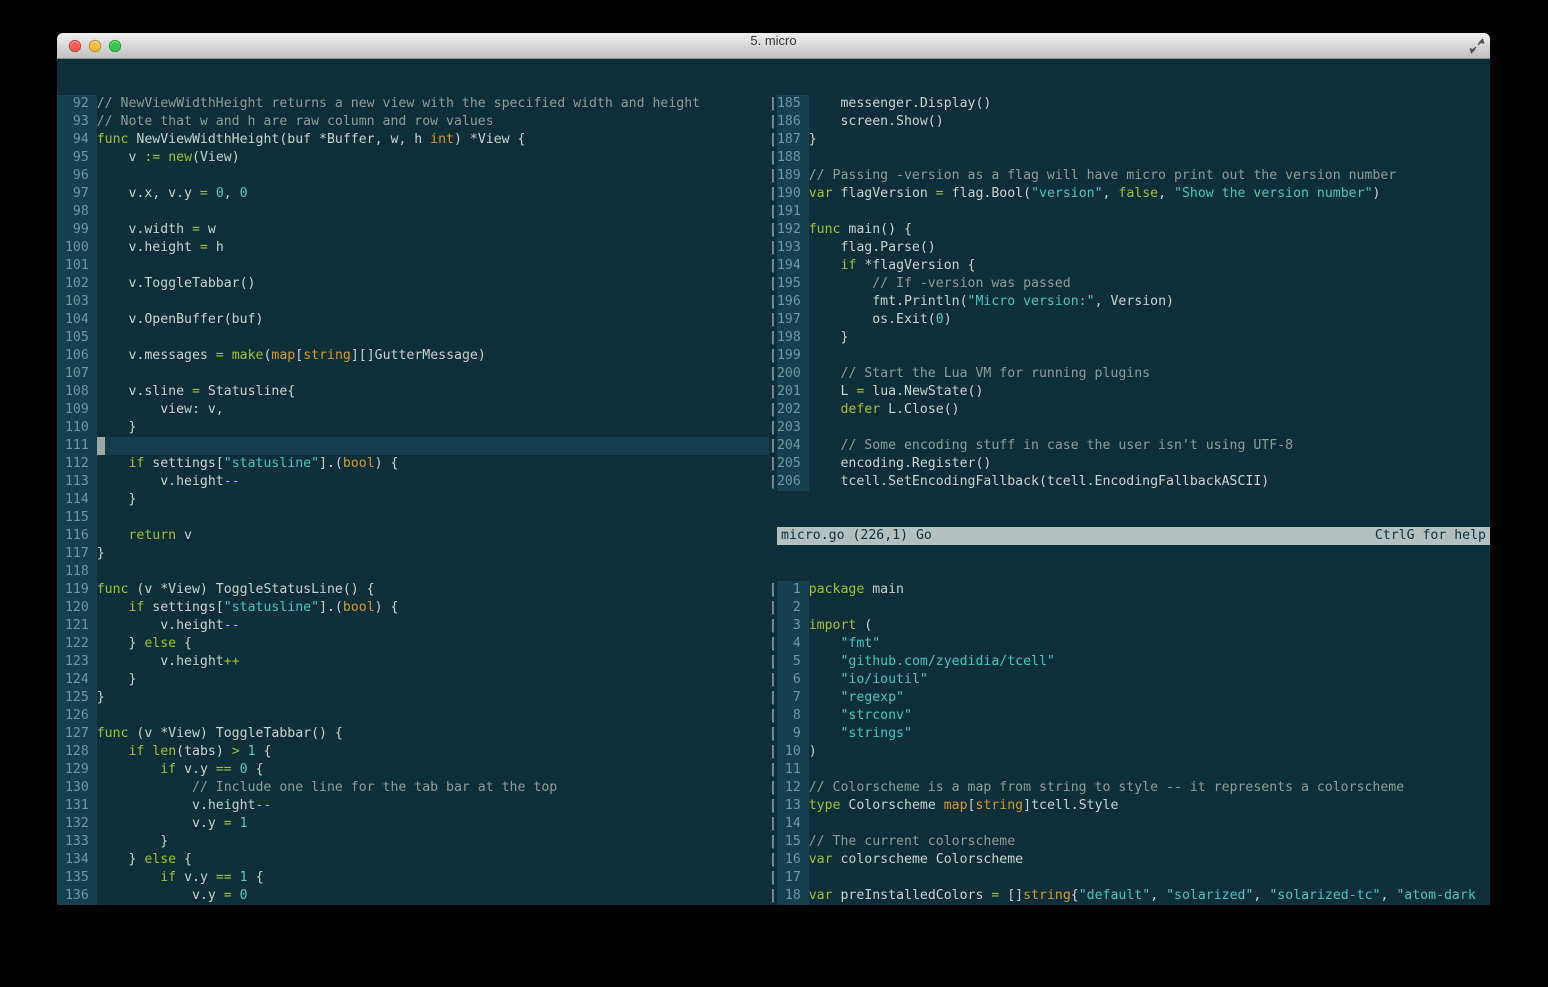 This screenshot has height=987, width=1548. I want to click on code-line: | 11, so click(1129, 770).